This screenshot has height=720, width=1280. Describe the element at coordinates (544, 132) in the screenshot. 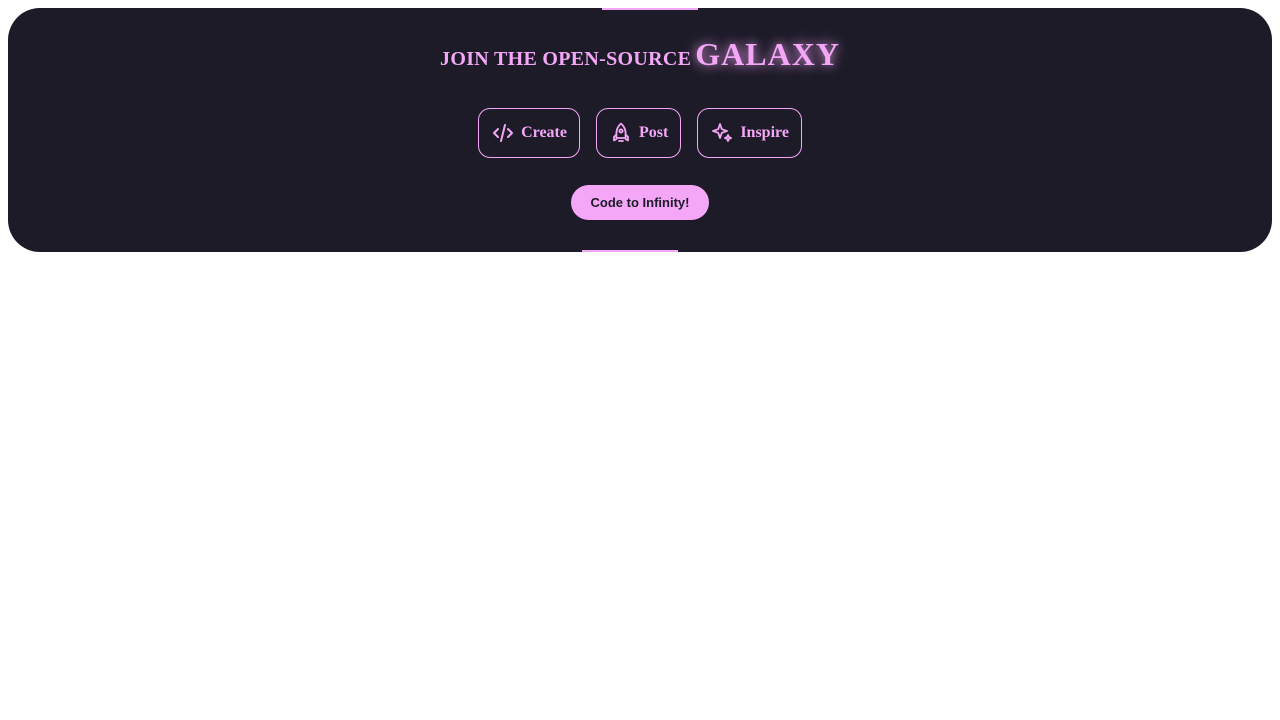

I see `create-label: Create` at that location.